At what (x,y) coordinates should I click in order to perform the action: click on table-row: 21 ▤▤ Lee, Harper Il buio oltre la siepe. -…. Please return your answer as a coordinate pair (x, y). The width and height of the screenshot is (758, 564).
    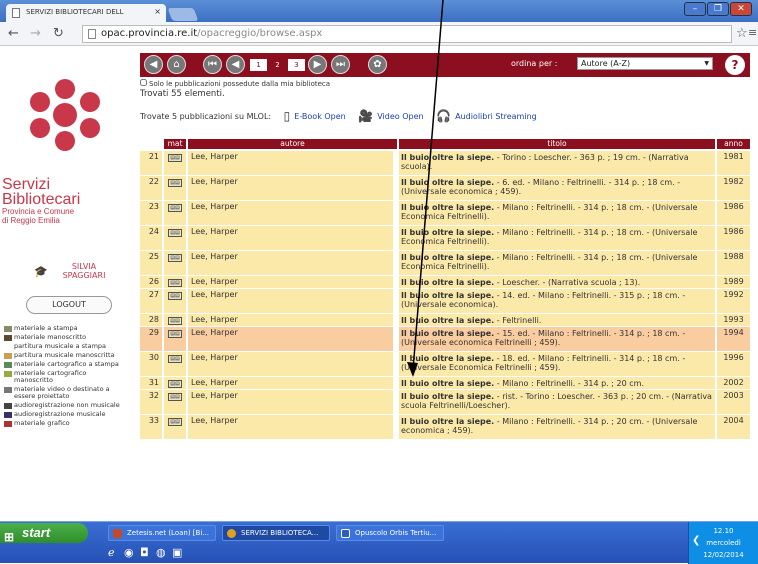
    Looking at the image, I should click on (445, 163).